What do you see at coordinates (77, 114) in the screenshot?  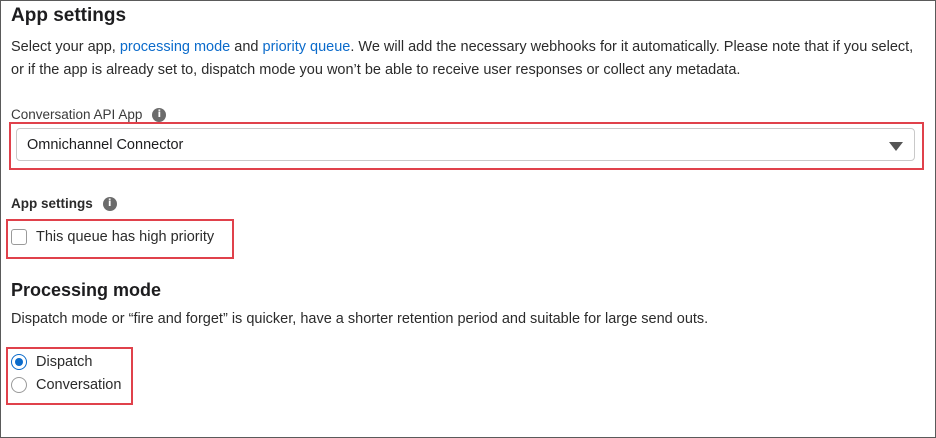 I see `conversation-api-app-label: Conversation API App` at bounding box center [77, 114].